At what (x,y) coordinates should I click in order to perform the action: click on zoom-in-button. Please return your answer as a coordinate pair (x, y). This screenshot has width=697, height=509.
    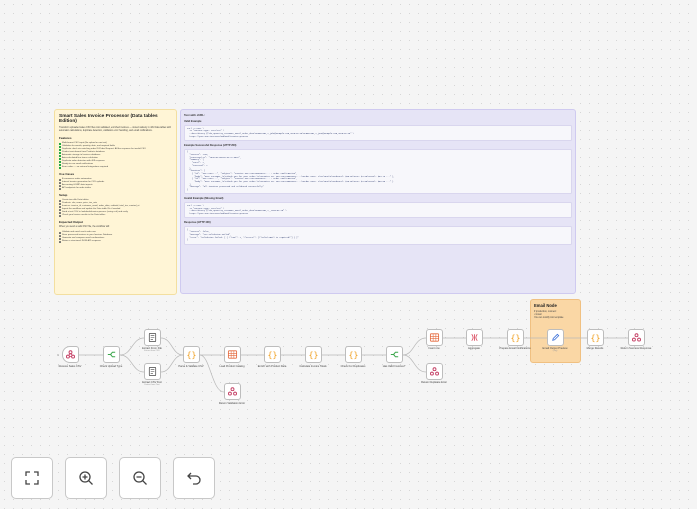
    Looking at the image, I should click on (86, 478).